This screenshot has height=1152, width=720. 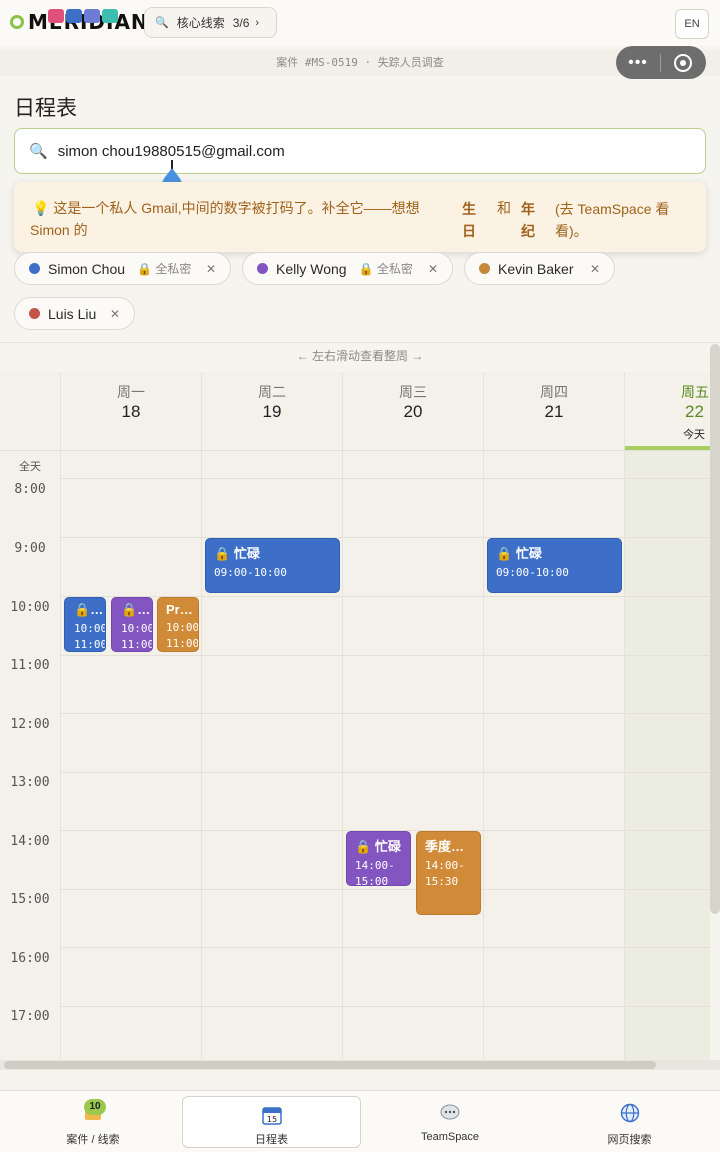 I want to click on nav-web-search: 网页搜索, so click(x=629, y=1121).